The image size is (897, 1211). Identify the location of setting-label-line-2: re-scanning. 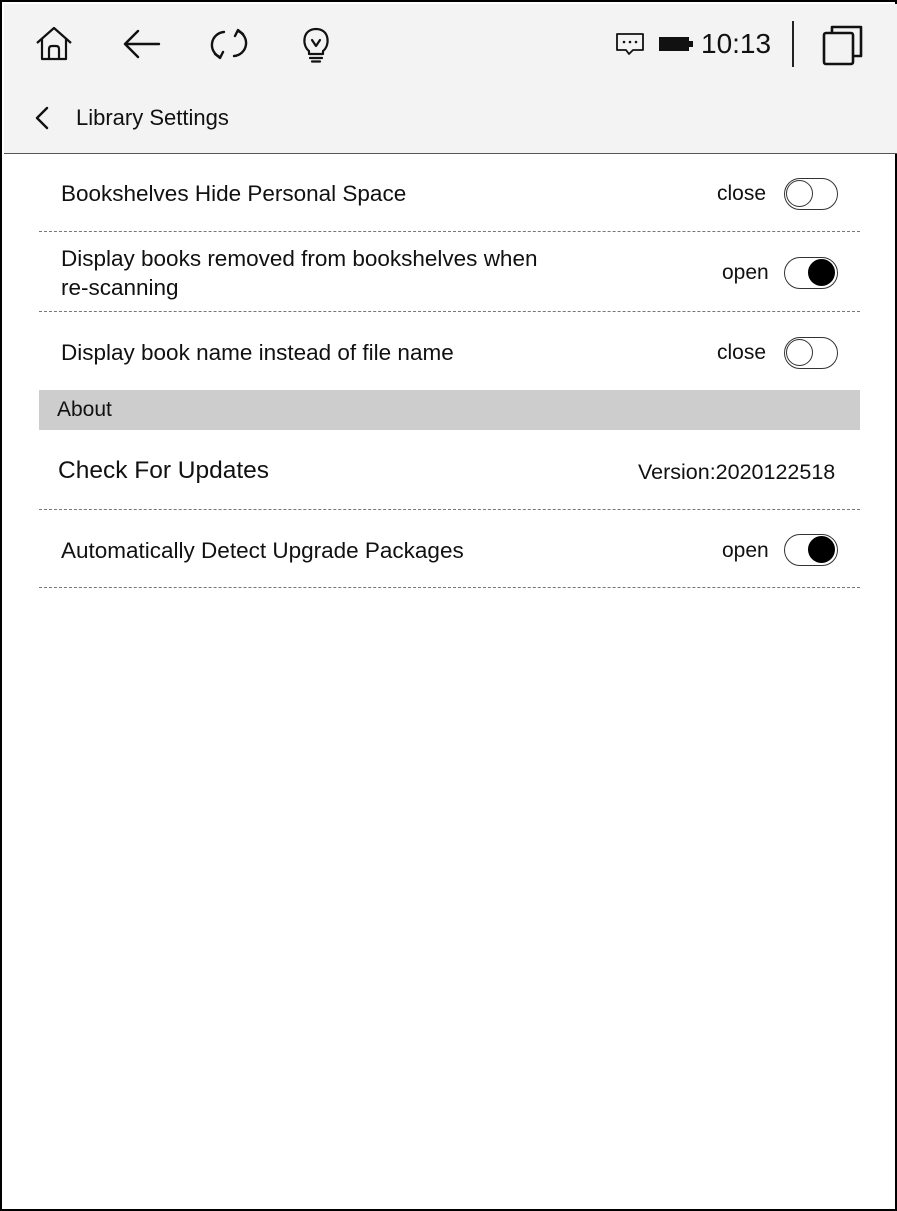
(120, 287).